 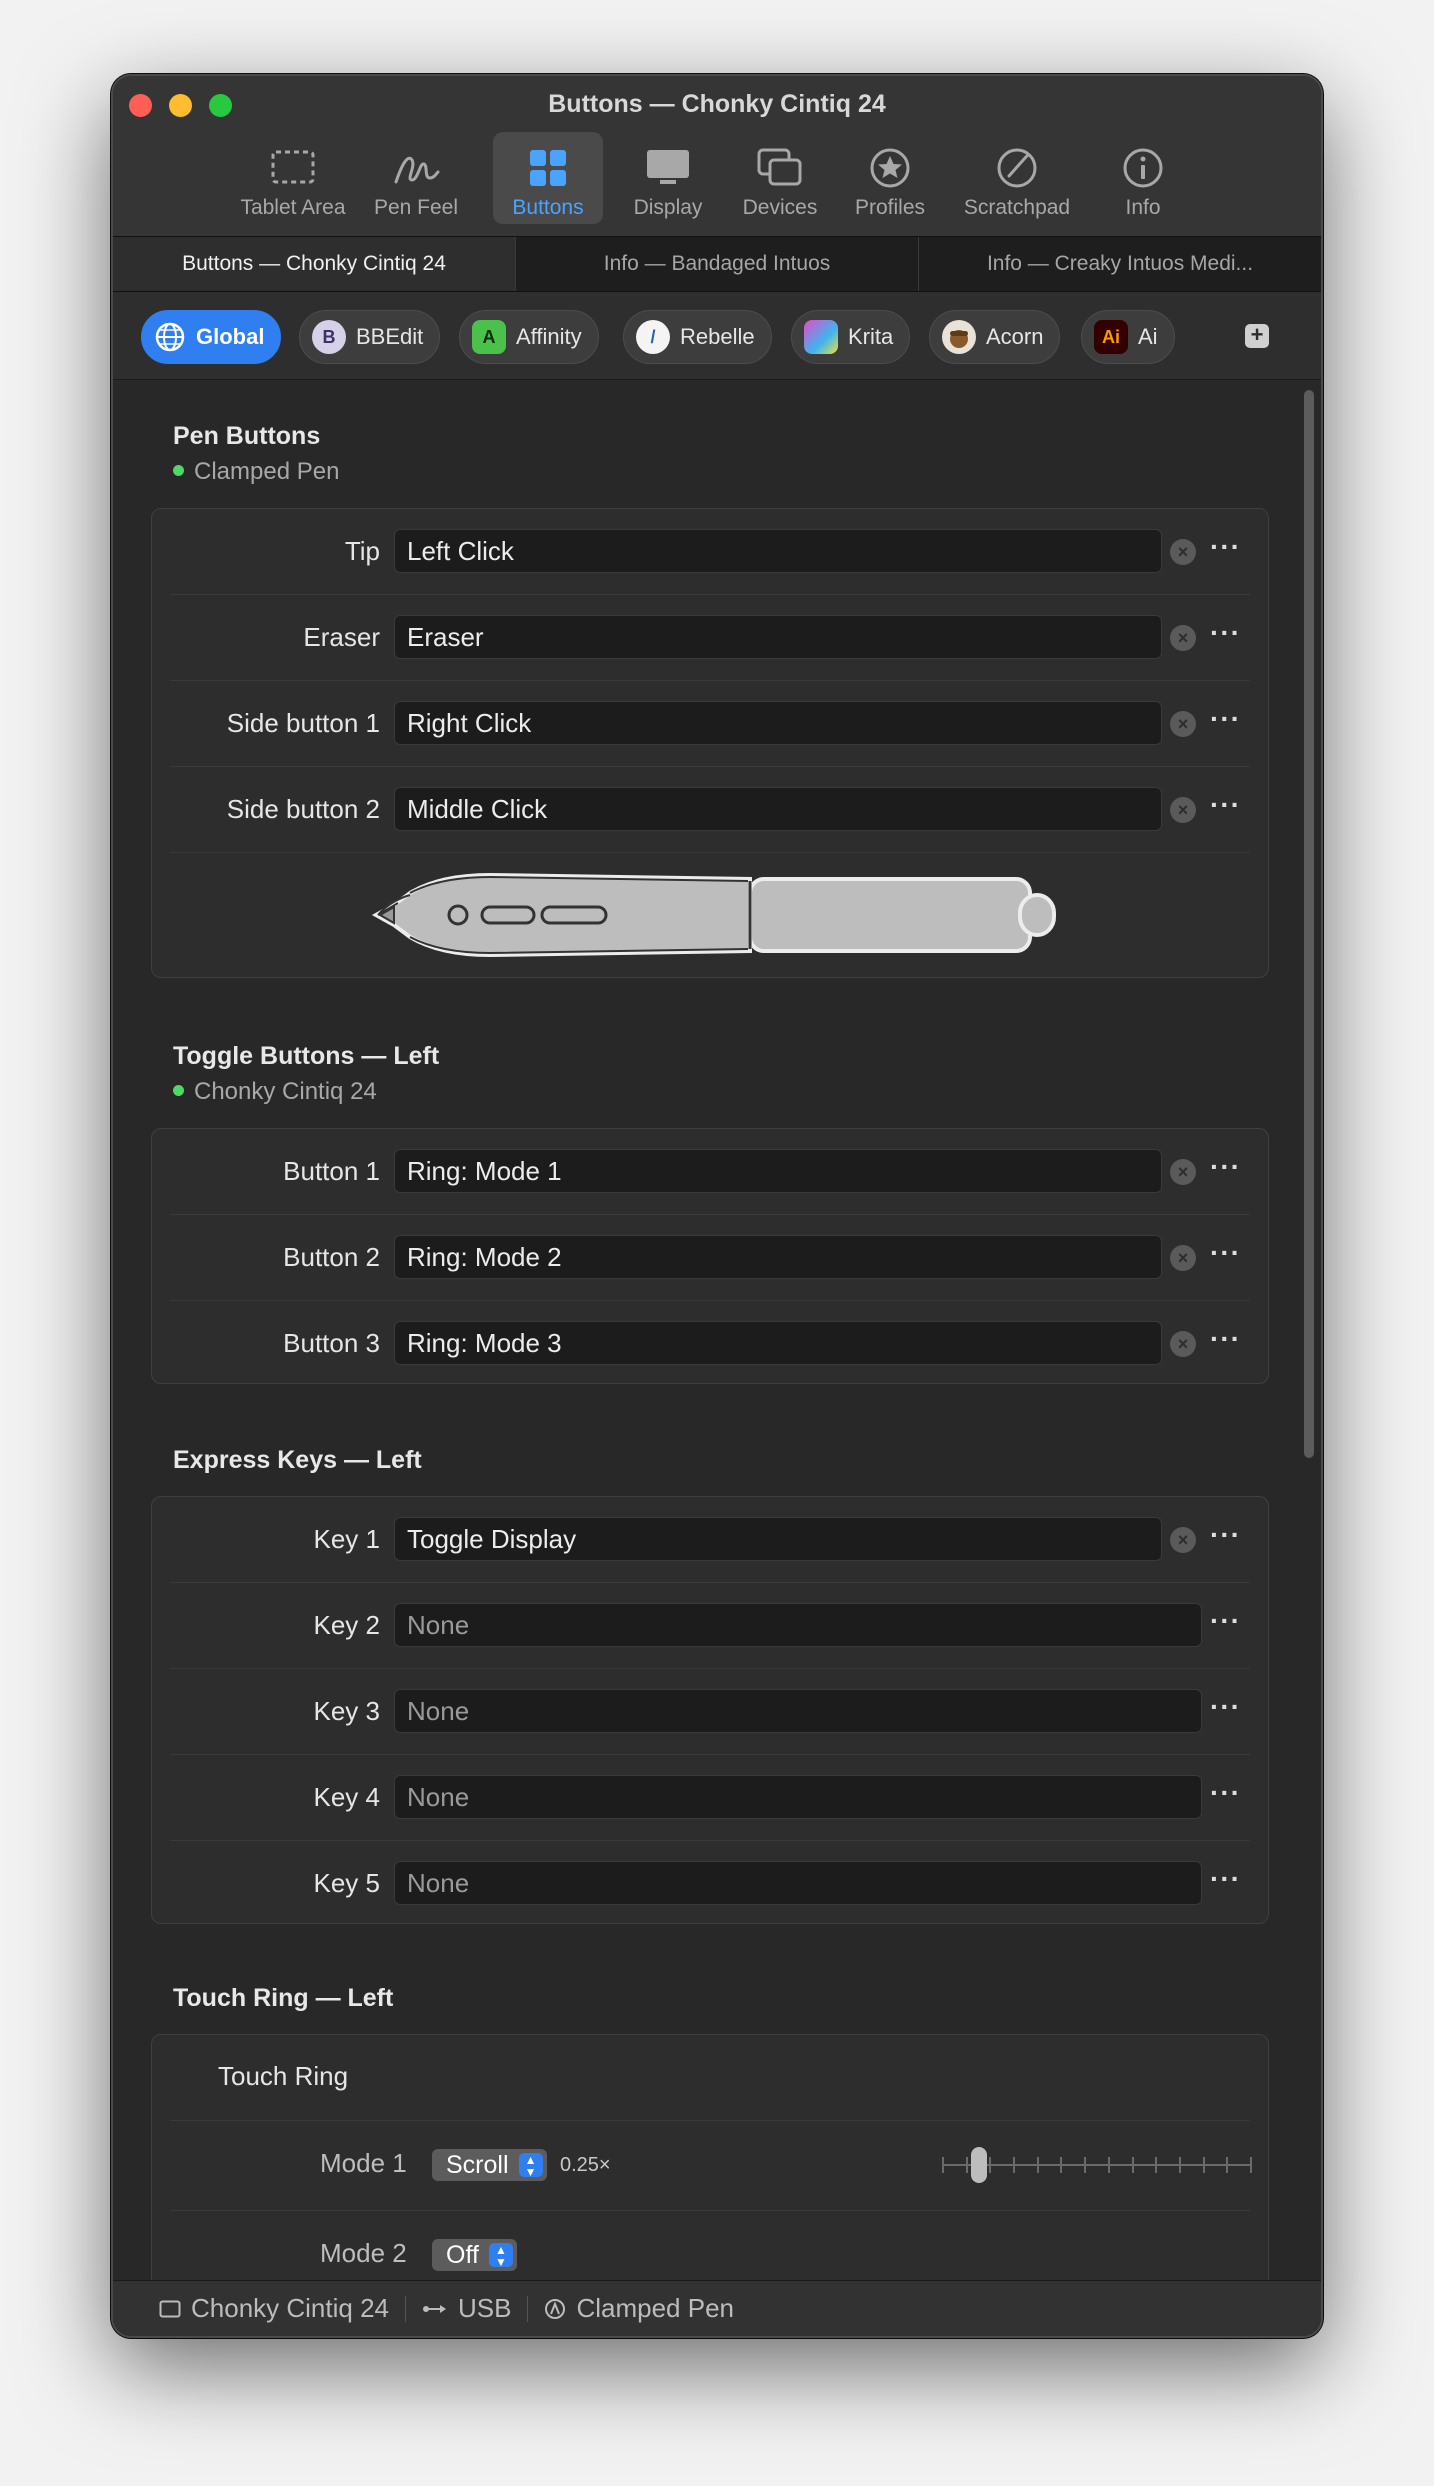 What do you see at coordinates (178, 1091) in the screenshot?
I see `status-dot` at bounding box center [178, 1091].